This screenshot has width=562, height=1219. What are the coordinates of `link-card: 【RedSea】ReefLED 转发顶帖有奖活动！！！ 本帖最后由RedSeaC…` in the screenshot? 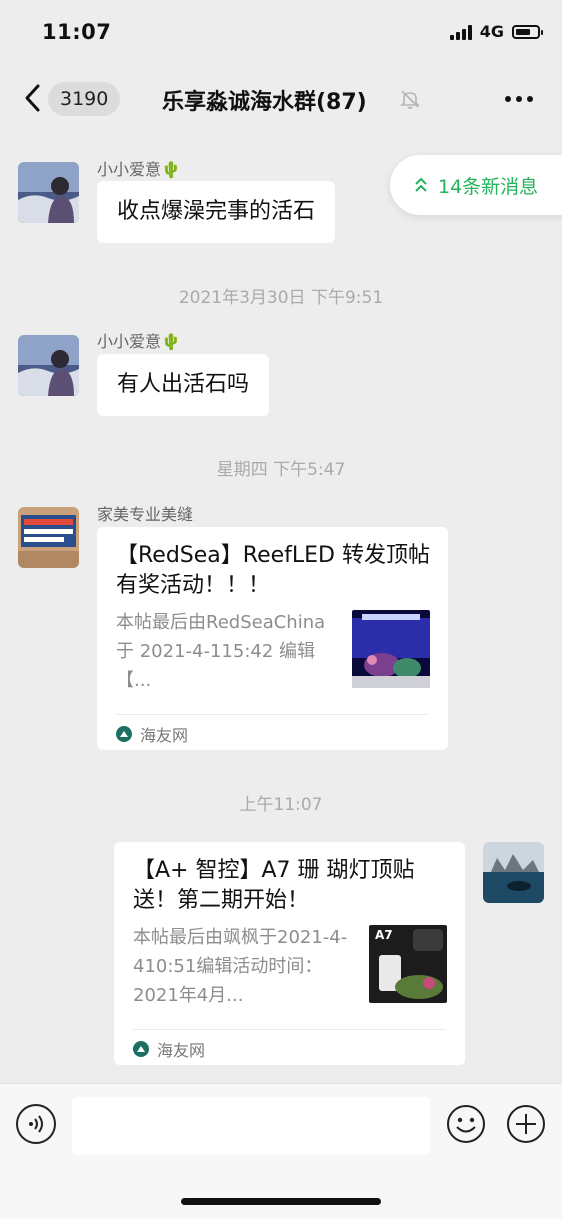 It's located at (272, 638).